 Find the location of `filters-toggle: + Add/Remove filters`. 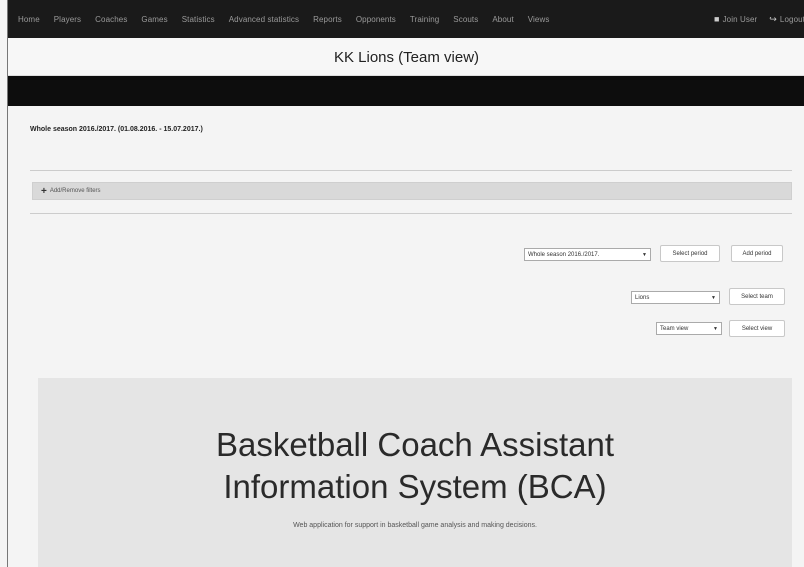

filters-toggle: + Add/Remove filters is located at coordinates (412, 191).